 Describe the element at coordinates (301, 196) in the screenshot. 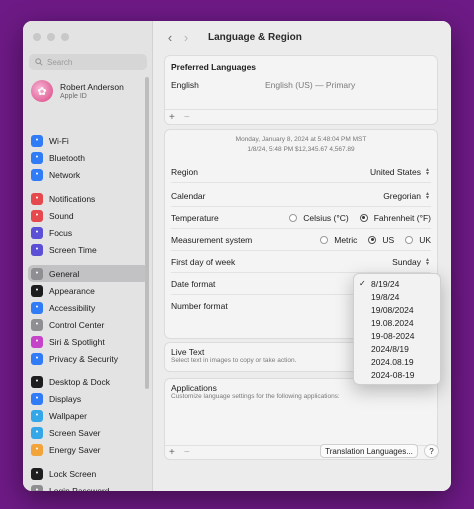

I see `calendar-row: Calendar Gregorian ▴ ▾` at that location.